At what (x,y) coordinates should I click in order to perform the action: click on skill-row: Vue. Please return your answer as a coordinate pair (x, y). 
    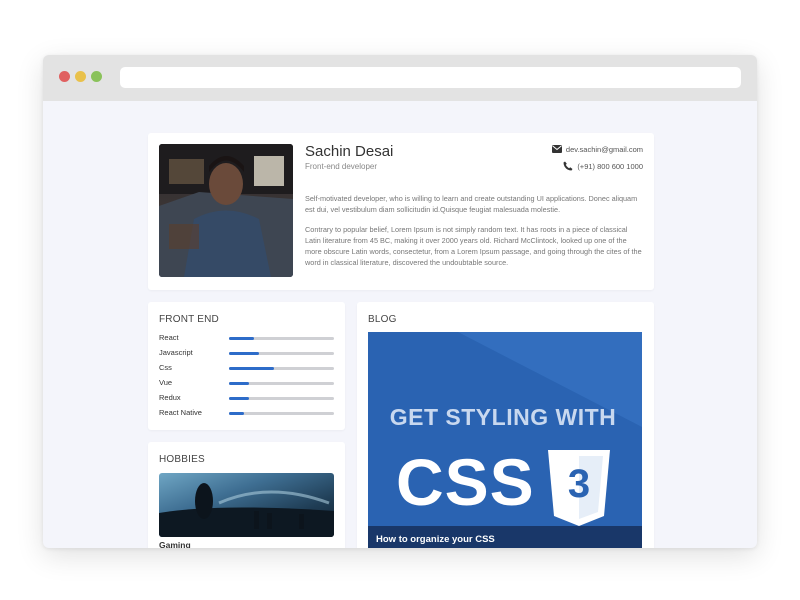
    Looking at the image, I should click on (247, 384).